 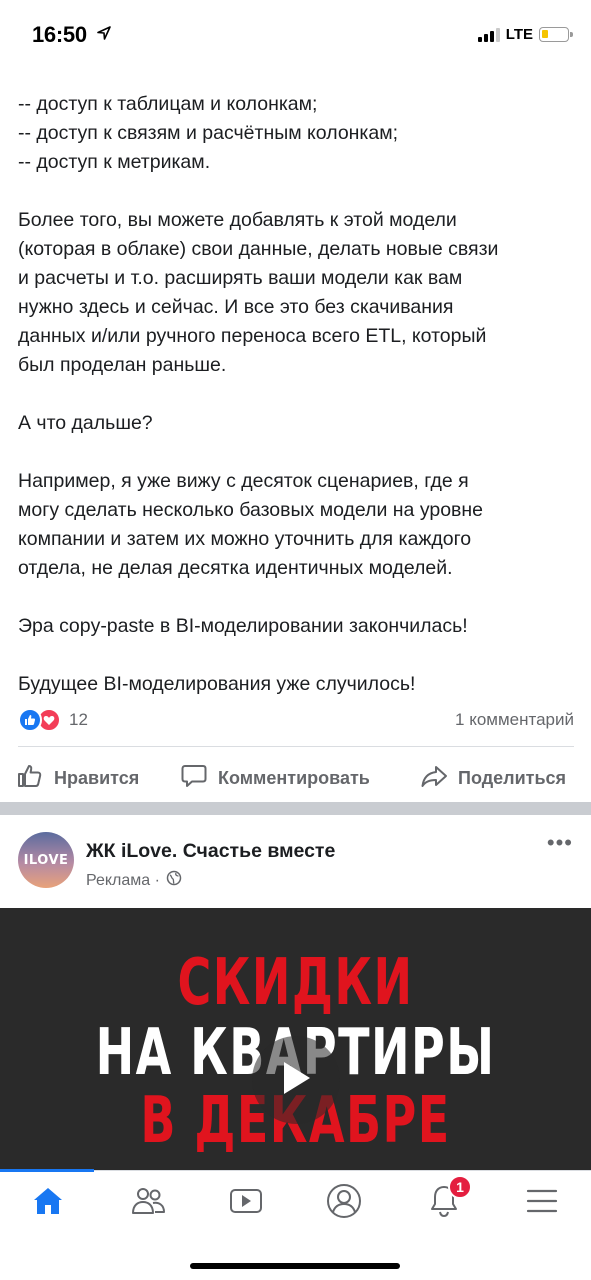 I want to click on post-actions: Нравится Комментировать Поделиться, so click(x=295, y=777).